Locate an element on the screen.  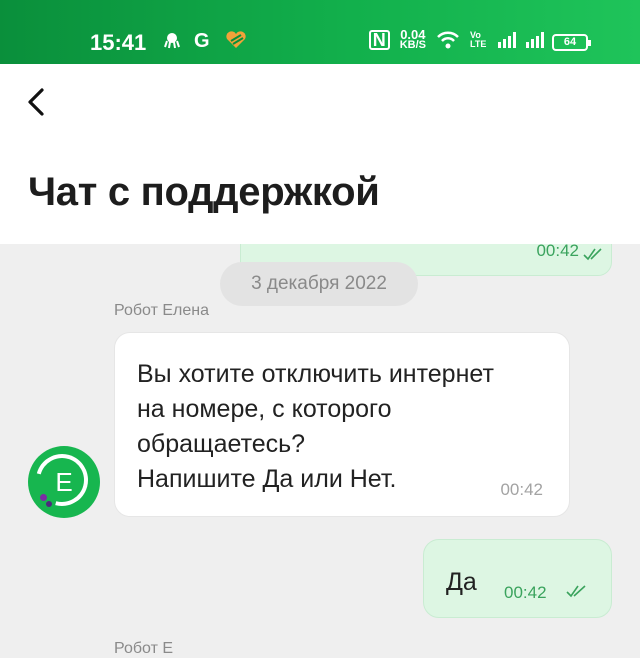
user-message: Да 00:42 is located at coordinates (517, 578).